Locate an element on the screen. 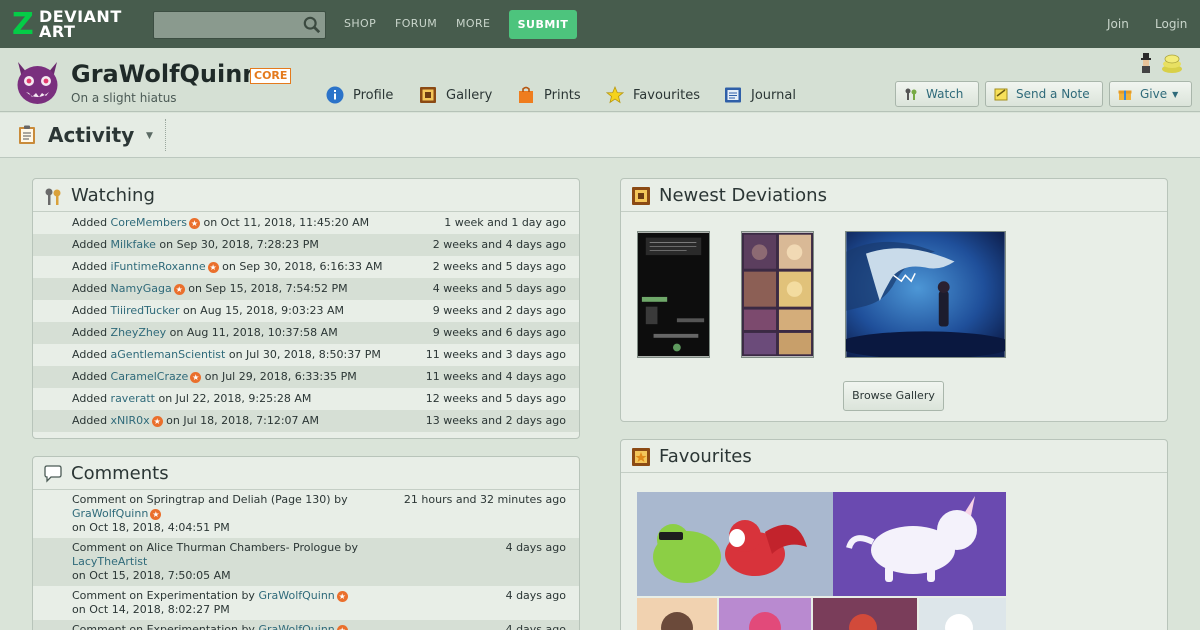 The image size is (1200, 630). send-note-button: Send a Note is located at coordinates (1044, 94).